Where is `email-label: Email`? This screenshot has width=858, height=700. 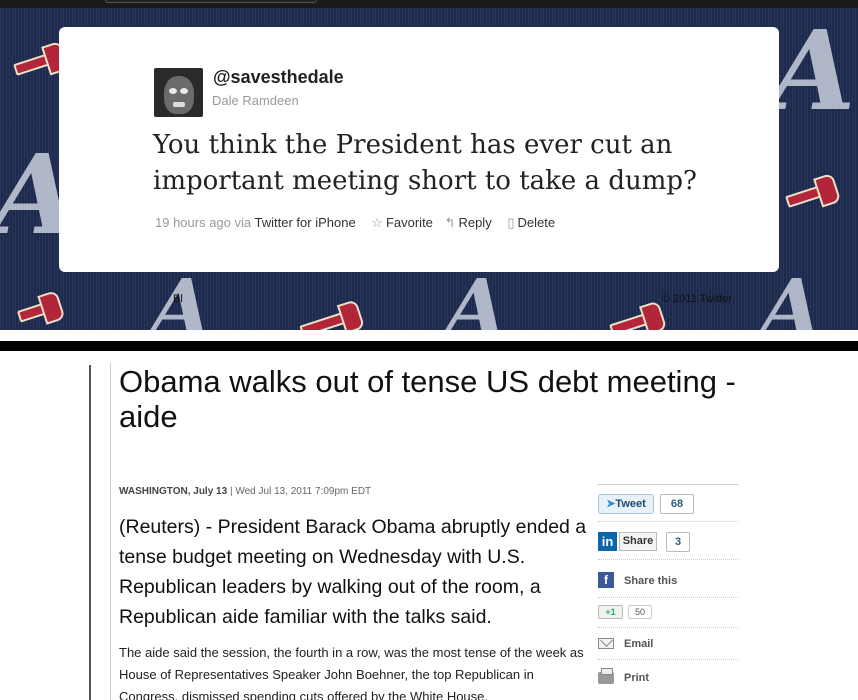
email-label: Email is located at coordinates (638, 644).